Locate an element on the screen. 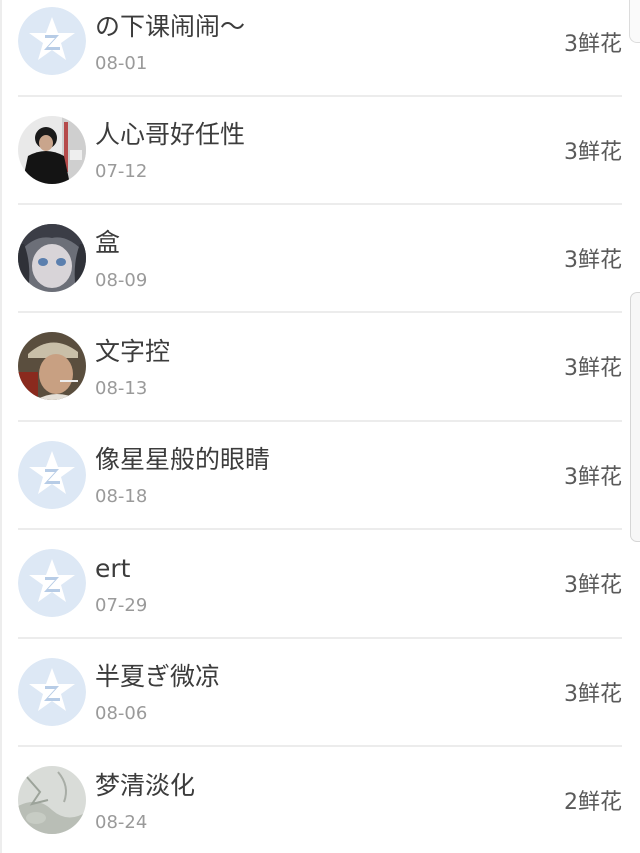  date: 08-01 is located at coordinates (121, 63).